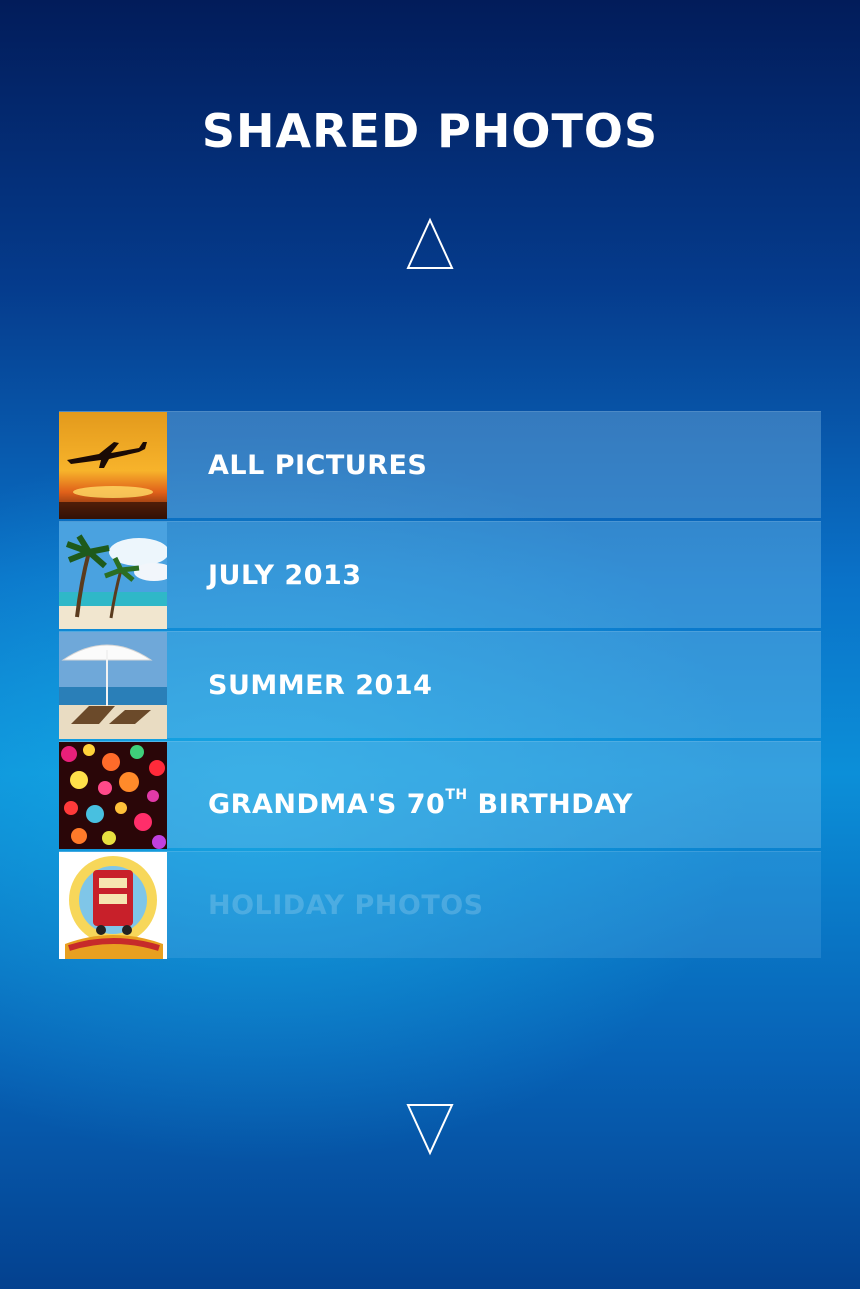  What do you see at coordinates (318, 465) in the screenshot?
I see `album-label: ALL PICTURES` at bounding box center [318, 465].